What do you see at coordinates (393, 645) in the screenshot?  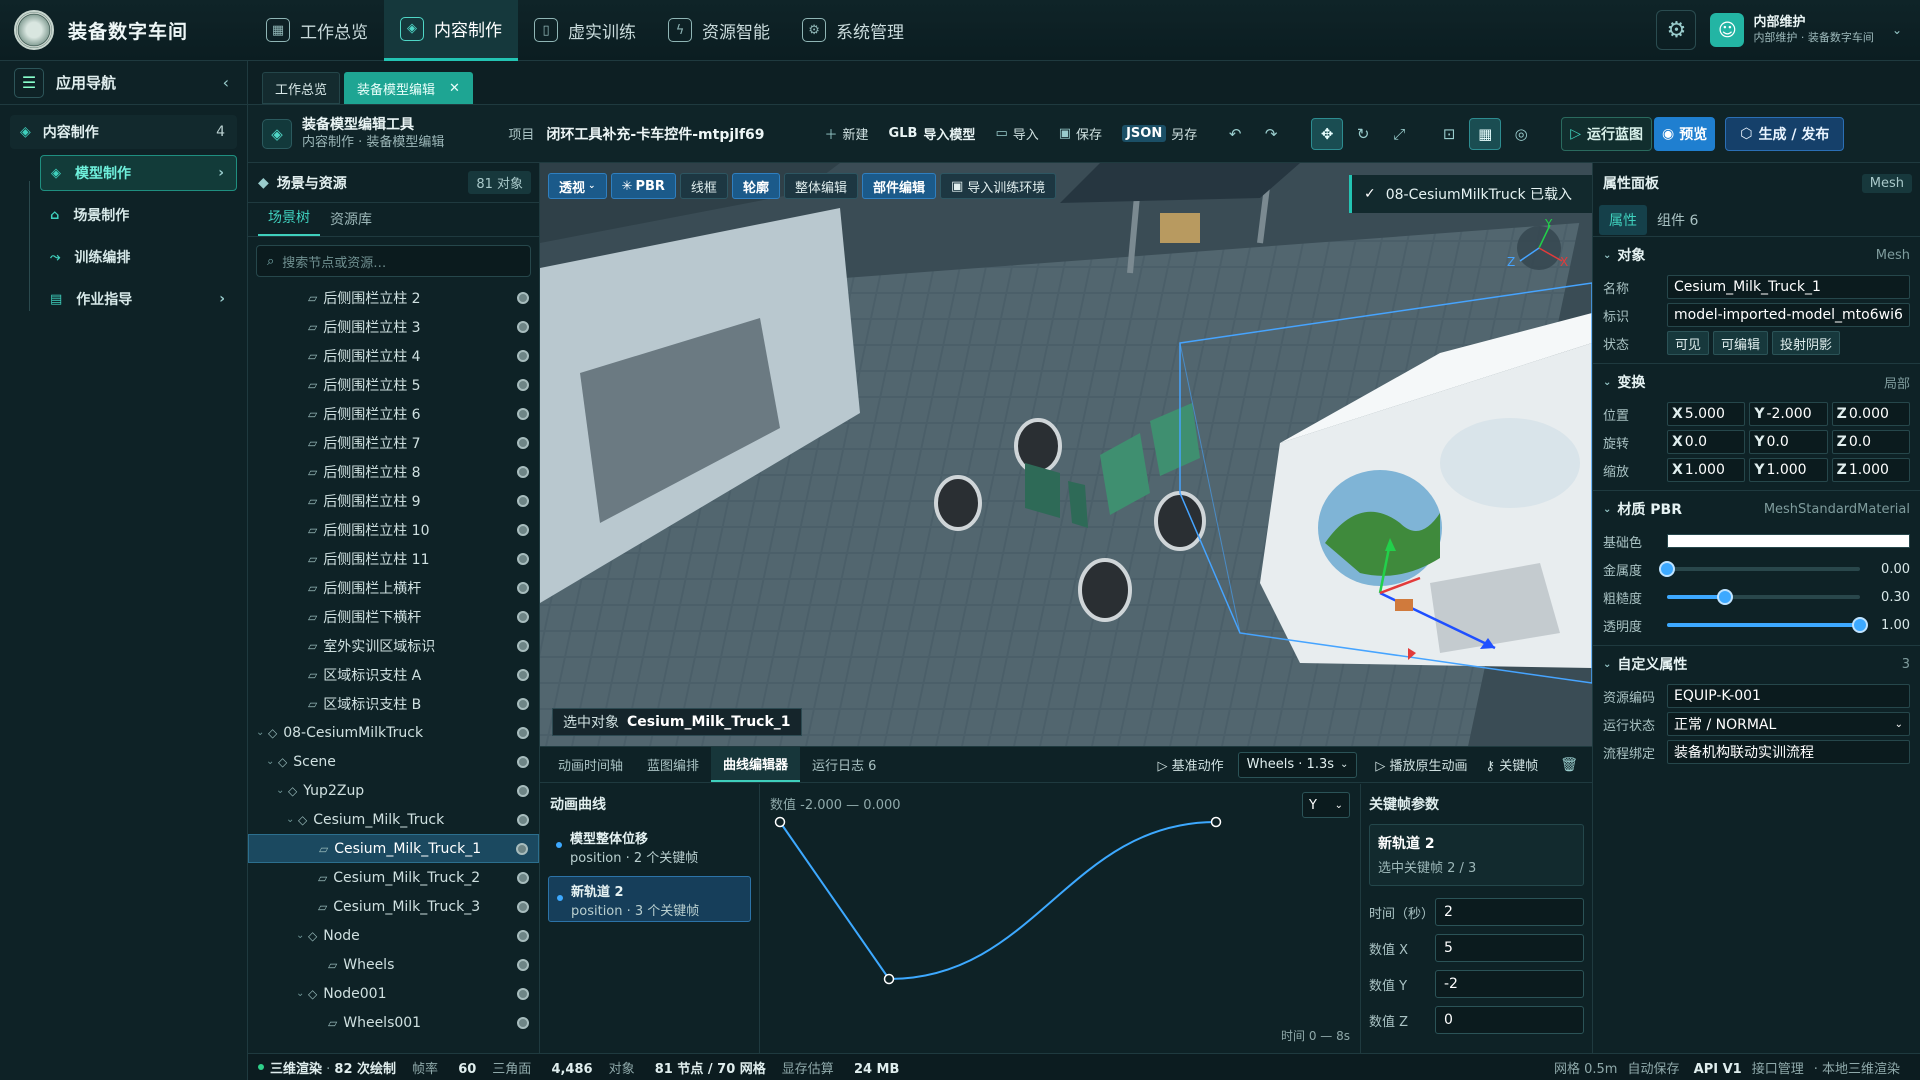 I see `tree-node: ▱ 室外实训区域标识` at bounding box center [393, 645].